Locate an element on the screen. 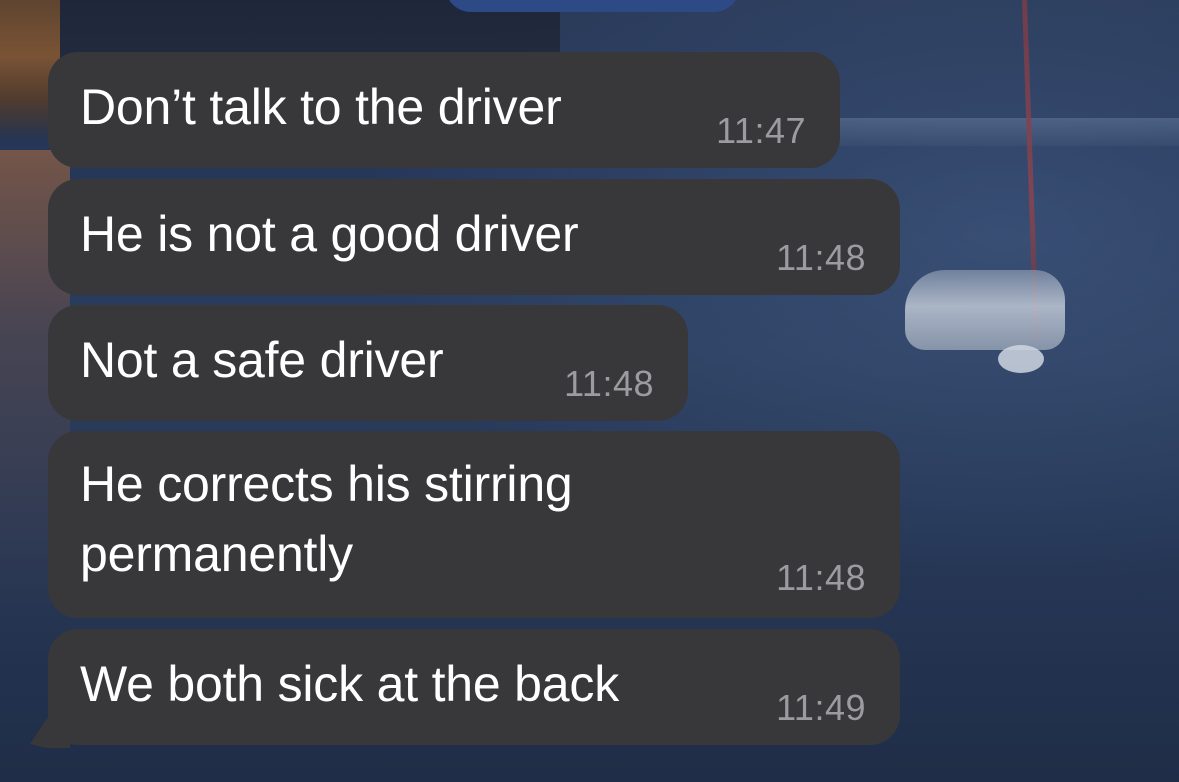 Image resolution: width=1179 pixels, height=782 pixels. message-bubble: We both sick at the back 11:49 is located at coordinates (474, 687).